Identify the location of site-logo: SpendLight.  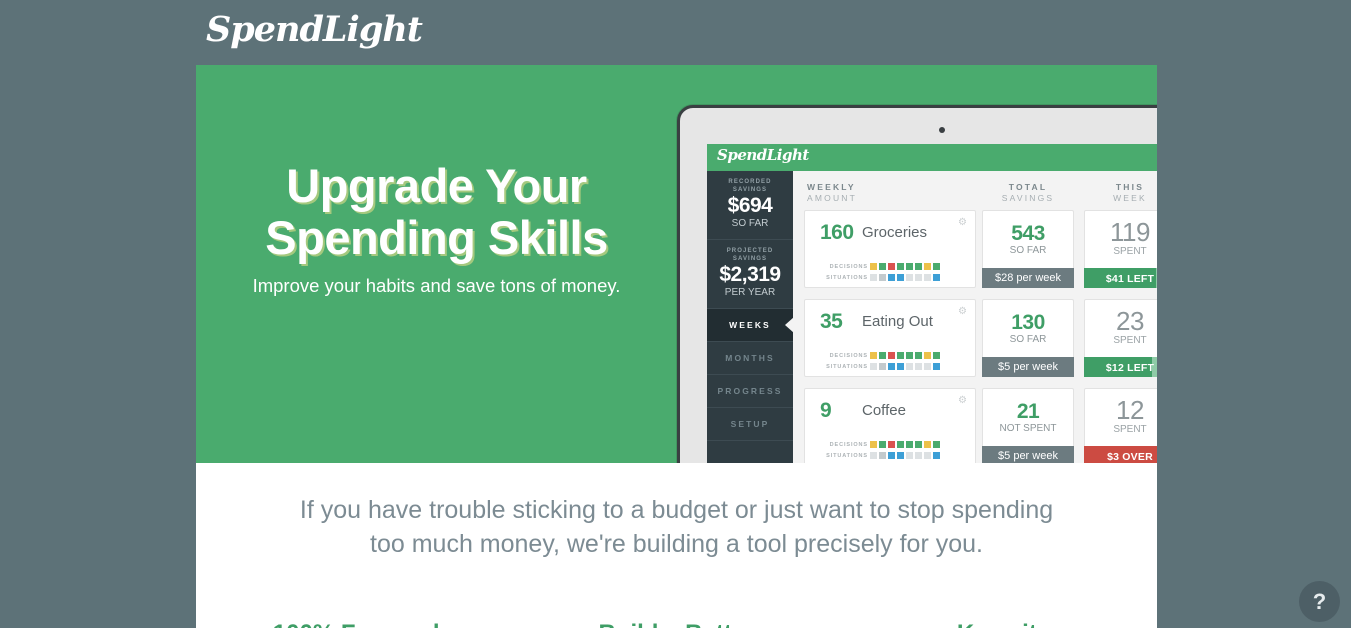
(314, 29).